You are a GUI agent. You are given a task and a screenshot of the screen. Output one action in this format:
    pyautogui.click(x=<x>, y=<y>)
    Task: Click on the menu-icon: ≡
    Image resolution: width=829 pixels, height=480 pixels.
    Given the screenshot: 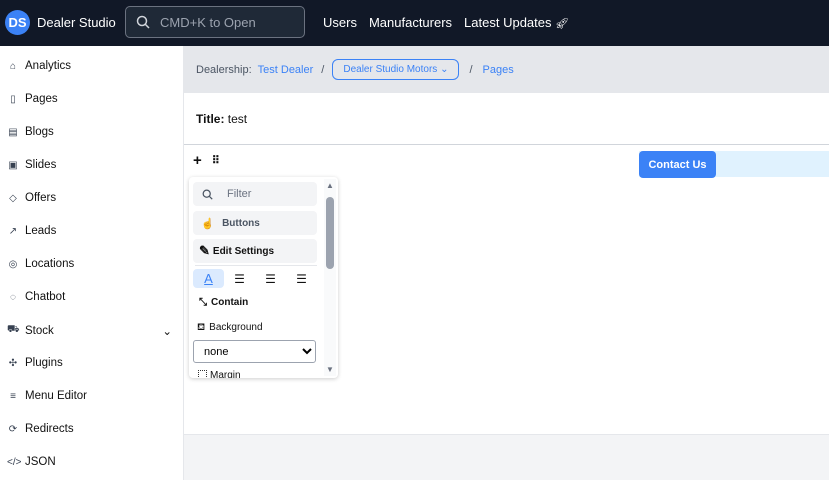 What is the action you would take?
    pyautogui.click(x=13, y=396)
    